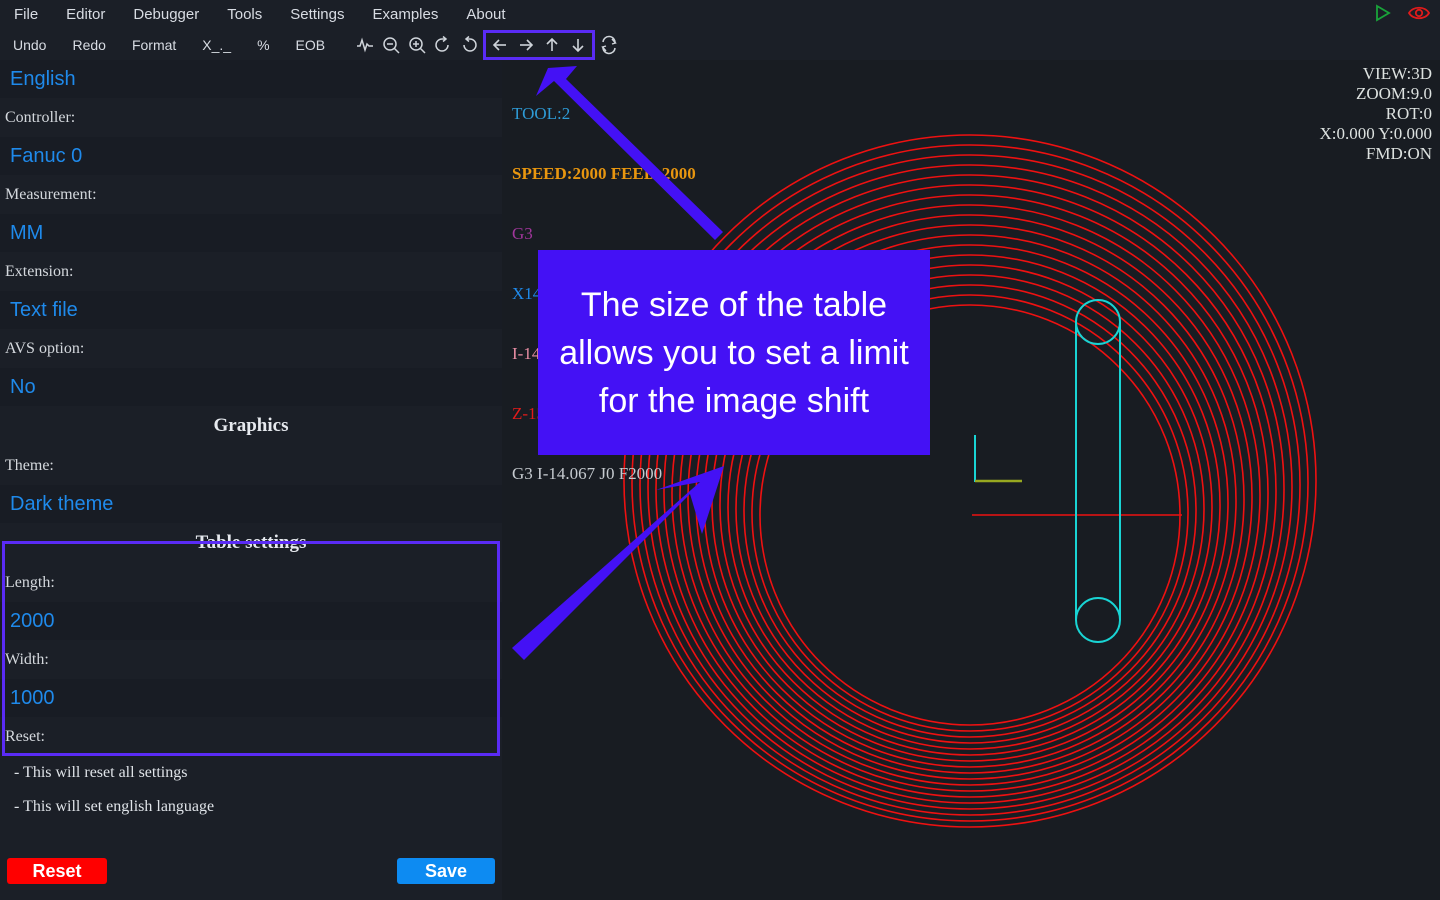 Image resolution: width=1440 pixels, height=900 pixels. Describe the element at coordinates (1398, 153) in the screenshot. I see `info-fmd: FMD:ON` at that location.